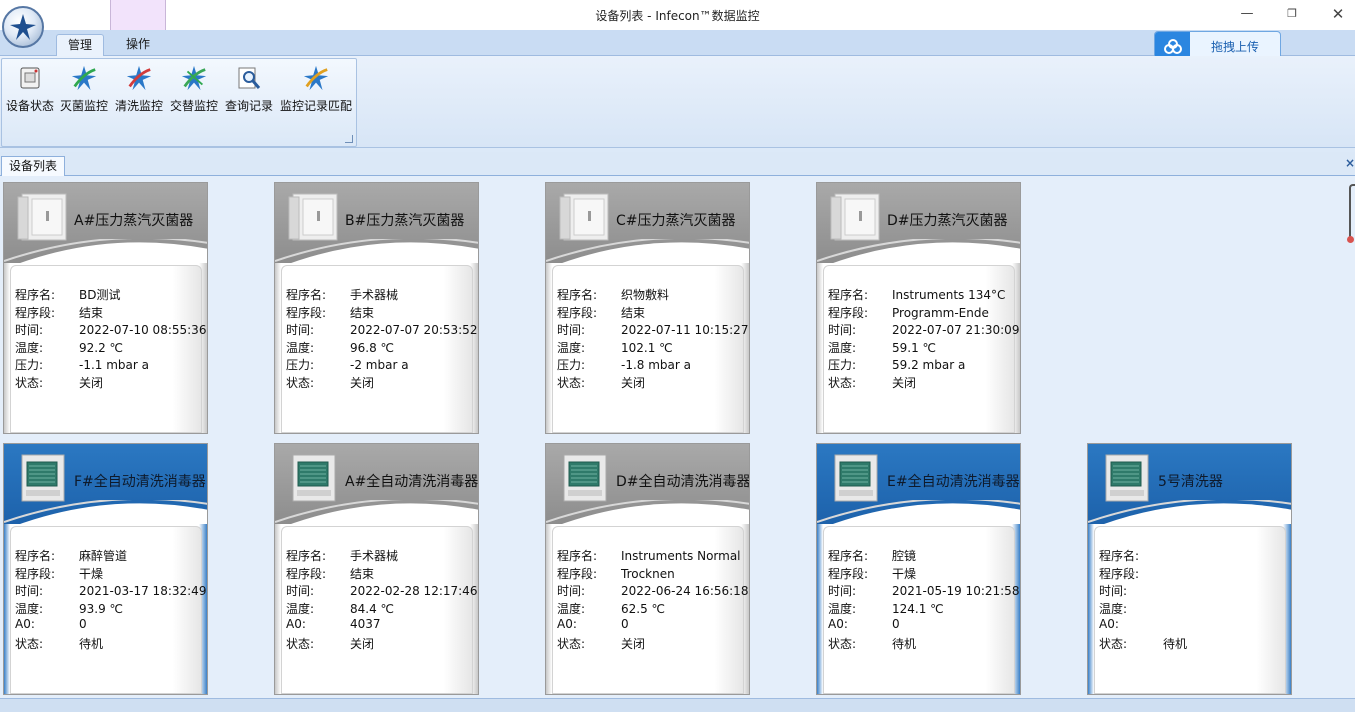 The height and width of the screenshot is (712, 1355). I want to click on info-value: -2 mbar a, so click(379, 365).